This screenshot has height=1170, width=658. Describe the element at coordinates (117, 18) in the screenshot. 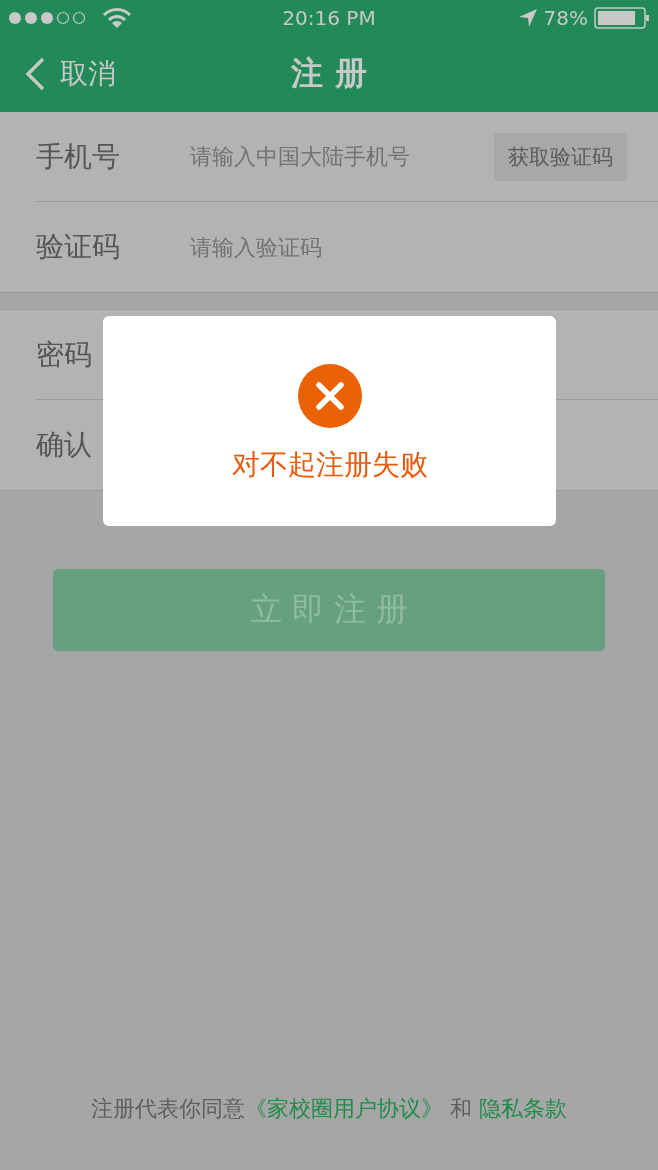

I see `wifi-icon` at that location.